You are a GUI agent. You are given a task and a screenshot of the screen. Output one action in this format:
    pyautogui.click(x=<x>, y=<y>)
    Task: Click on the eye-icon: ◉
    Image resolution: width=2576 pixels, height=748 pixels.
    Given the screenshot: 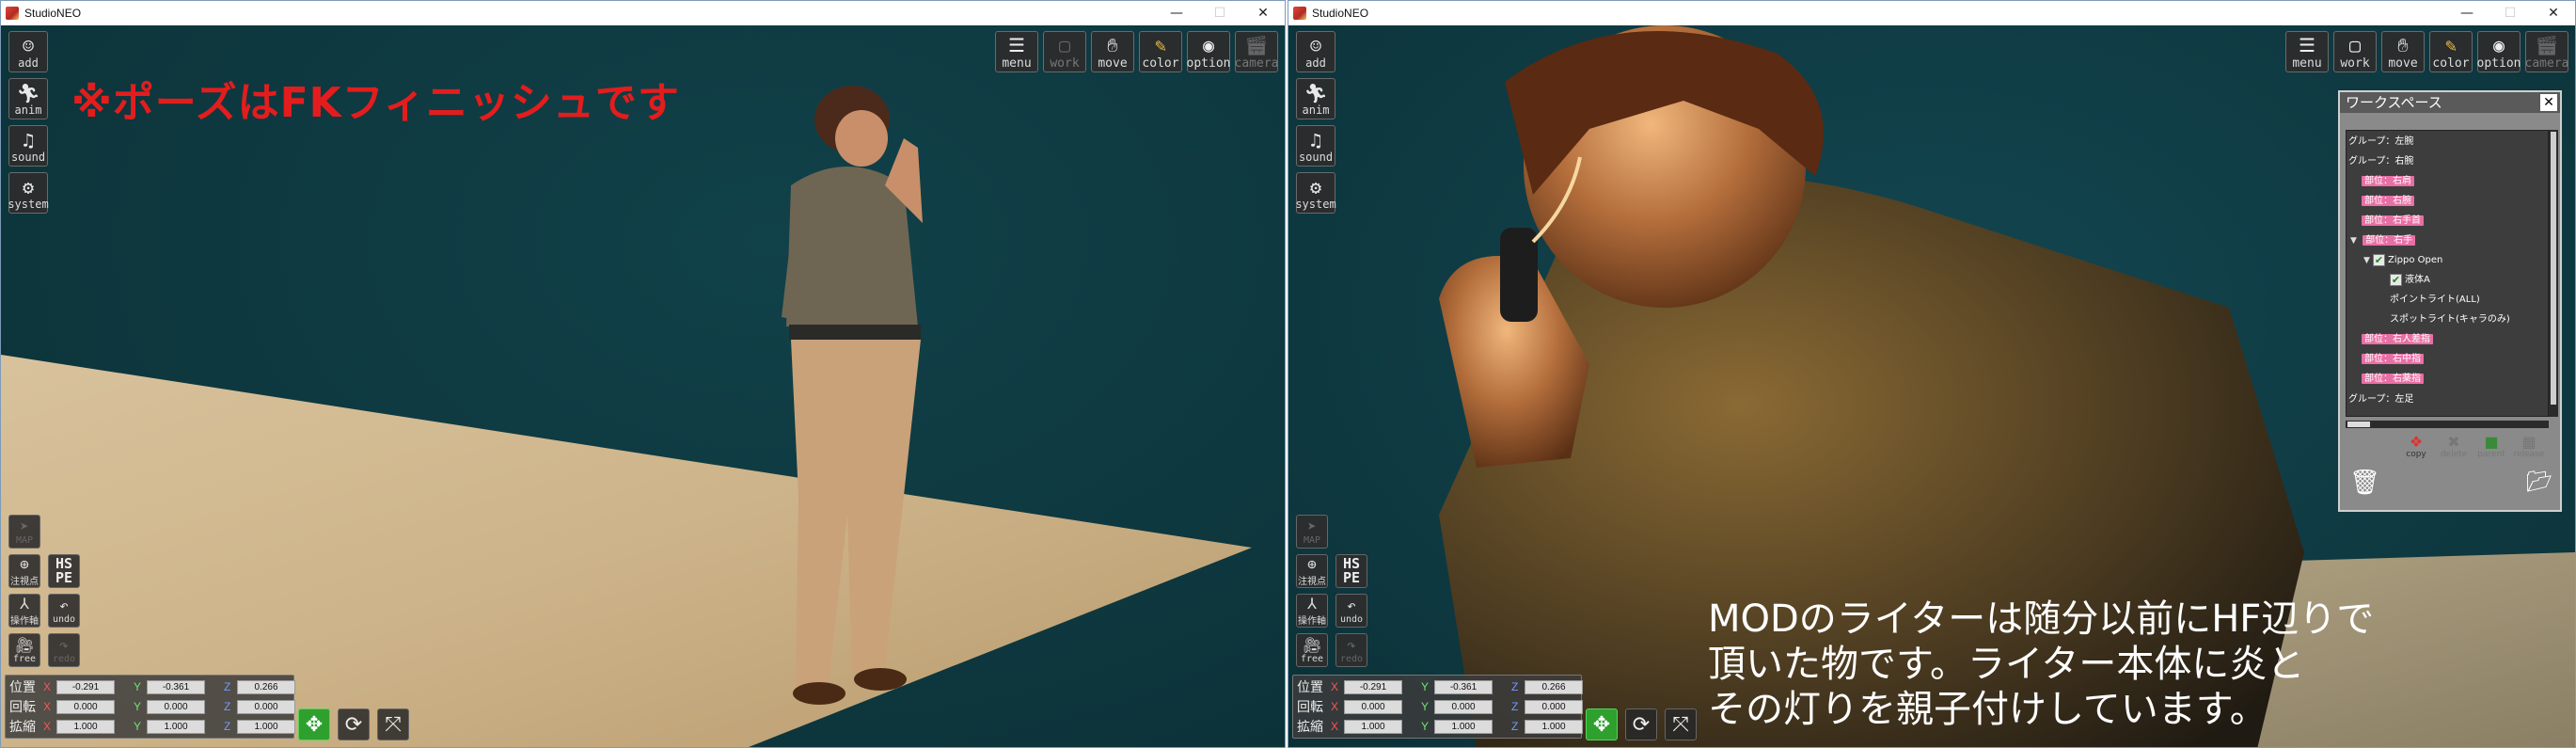 What is the action you would take?
    pyautogui.click(x=1208, y=45)
    